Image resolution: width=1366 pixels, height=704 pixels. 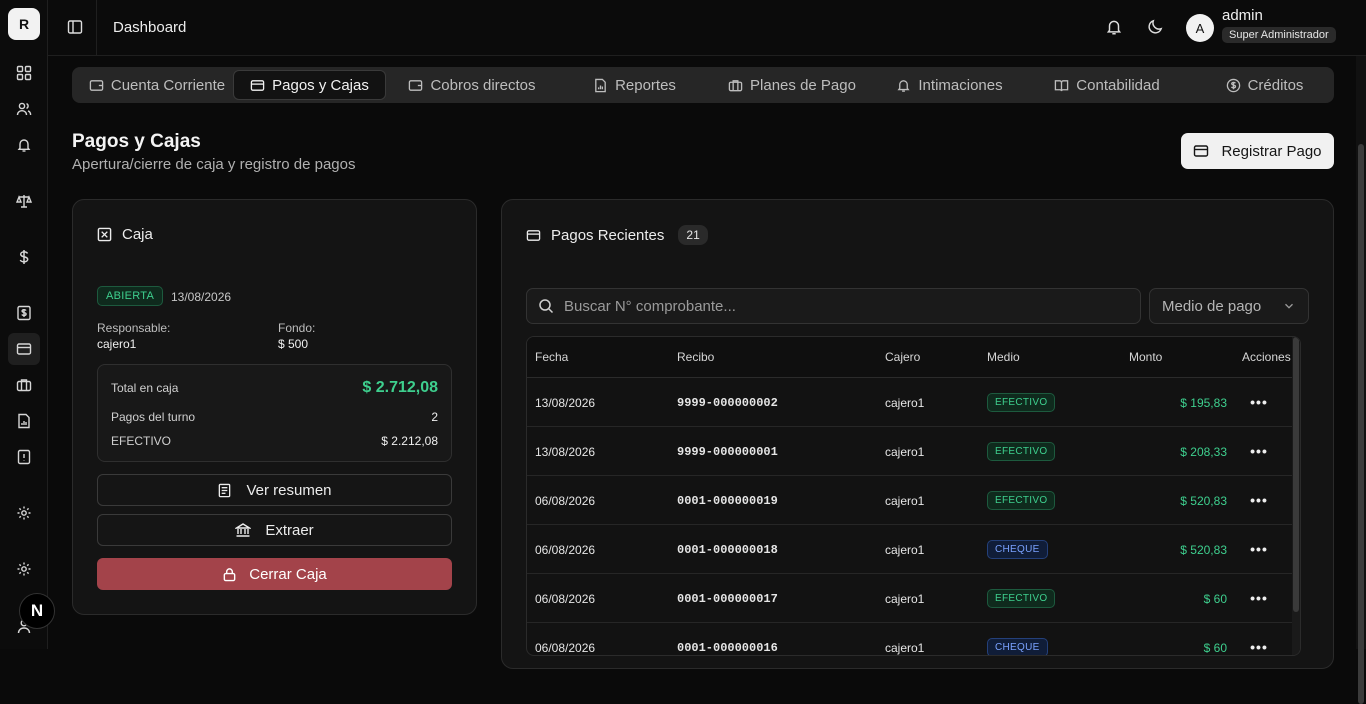 I want to click on lock-icon, so click(x=229, y=574).